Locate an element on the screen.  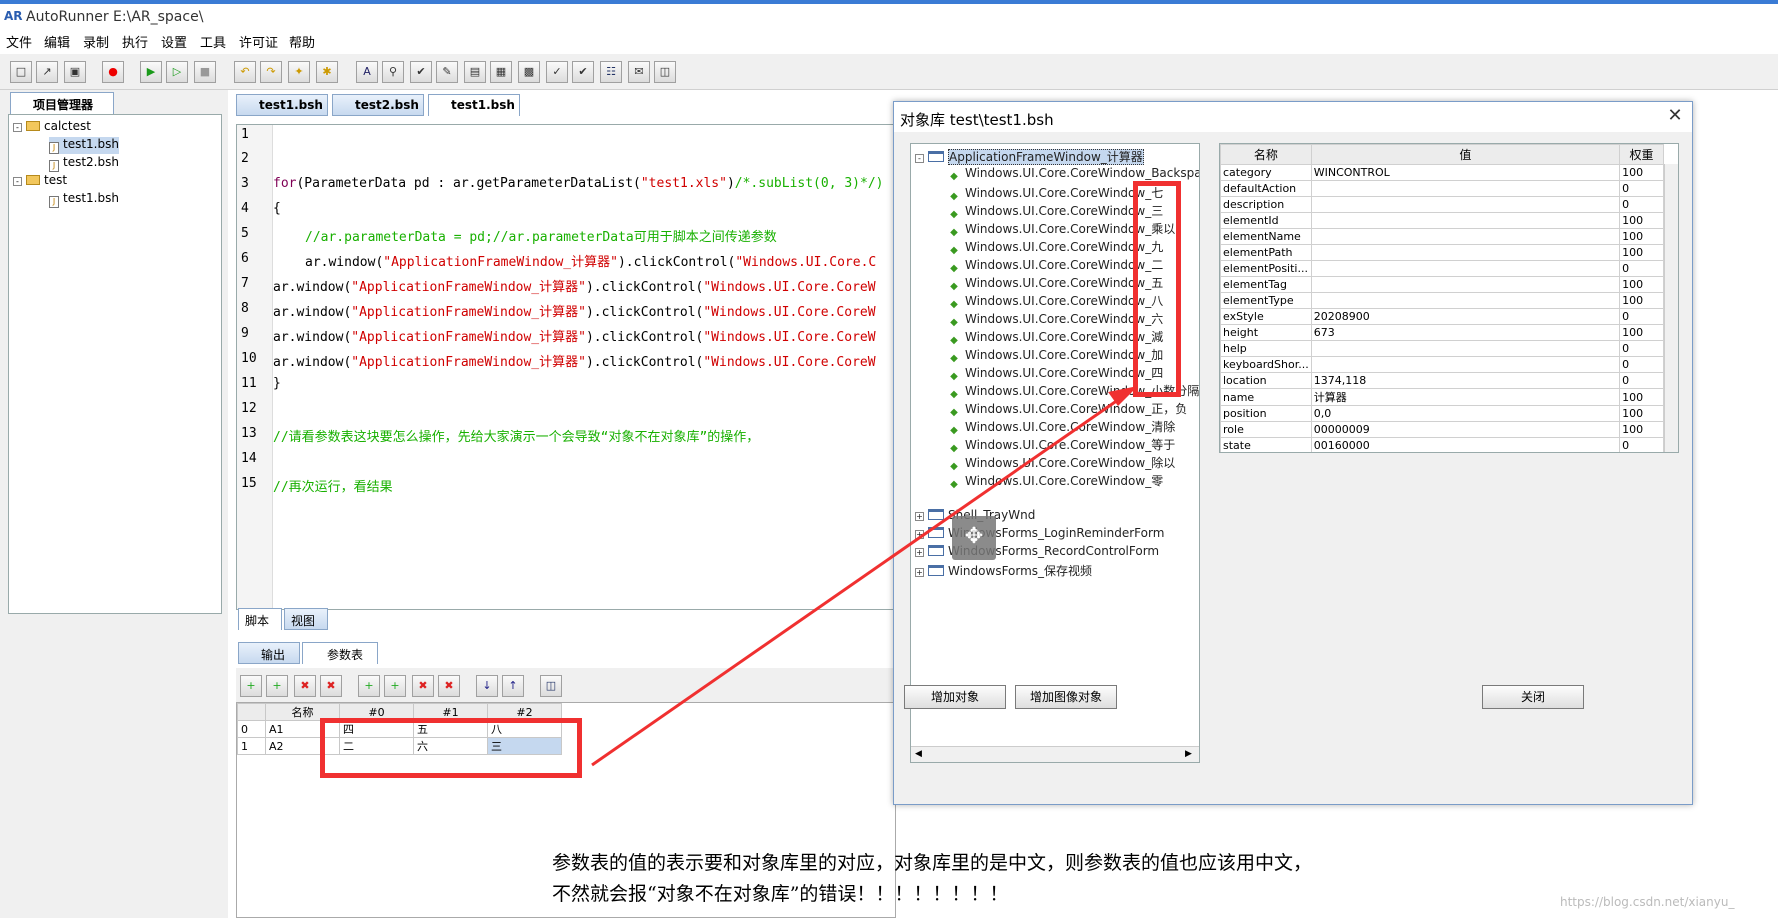
caption-line: 参数表的值的表示要和对象库里的对应，对象库里的是中文，则参数表的值也应该用中文， is located at coordinates (932, 863).